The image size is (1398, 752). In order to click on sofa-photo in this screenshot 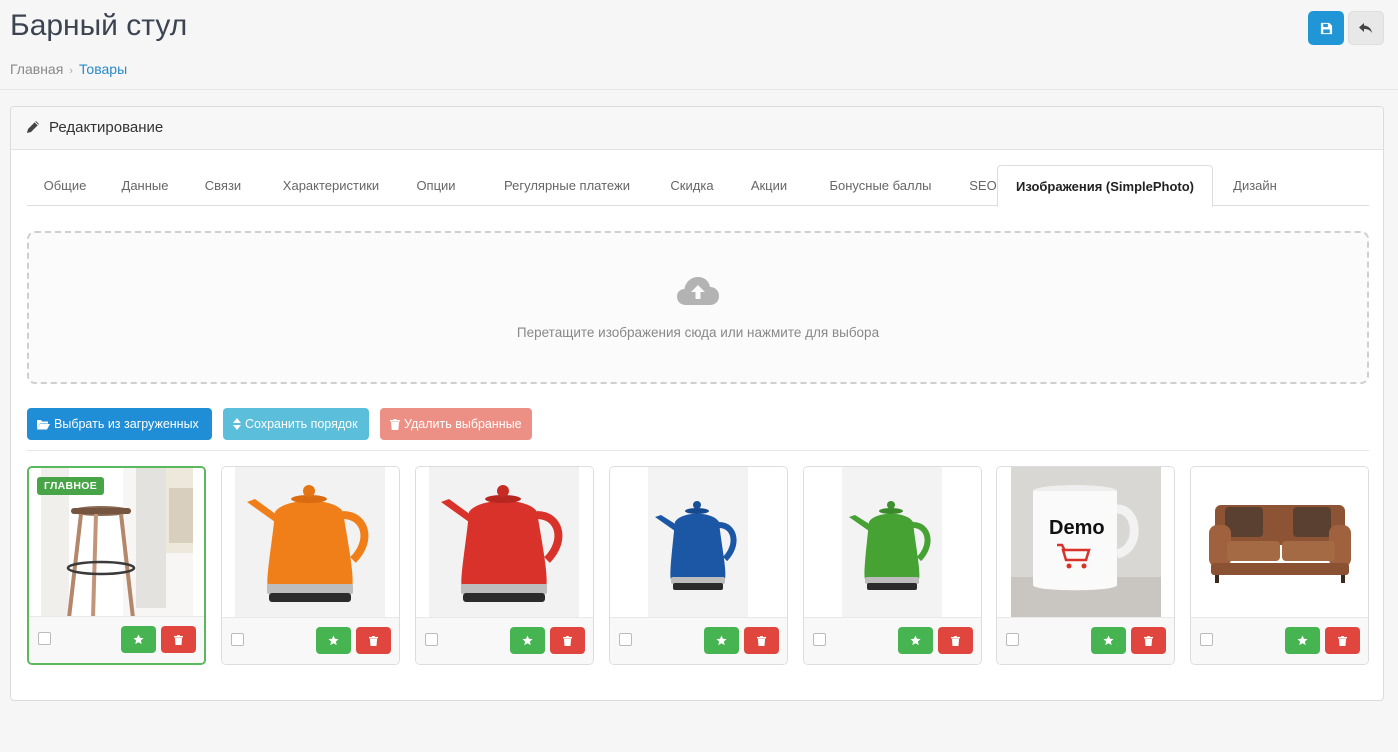, I will do `click(1280, 542)`.